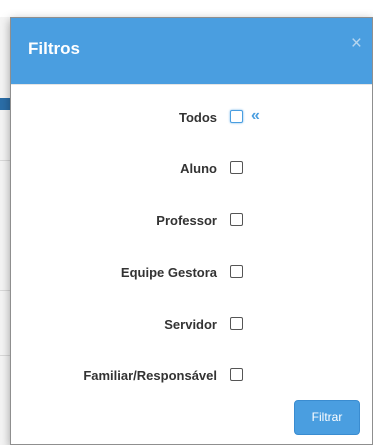  I want to click on filter-row-professor: Professor, so click(191, 221).